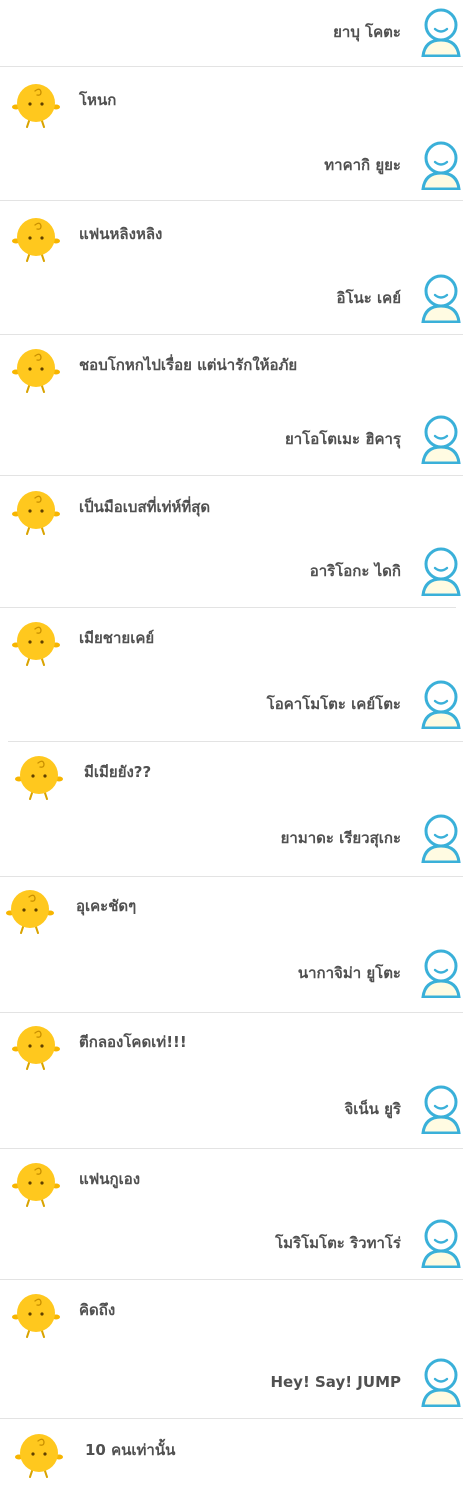  What do you see at coordinates (335, 1382) in the screenshot?
I see `user-message-text: Hey! Say! JUMP` at bounding box center [335, 1382].